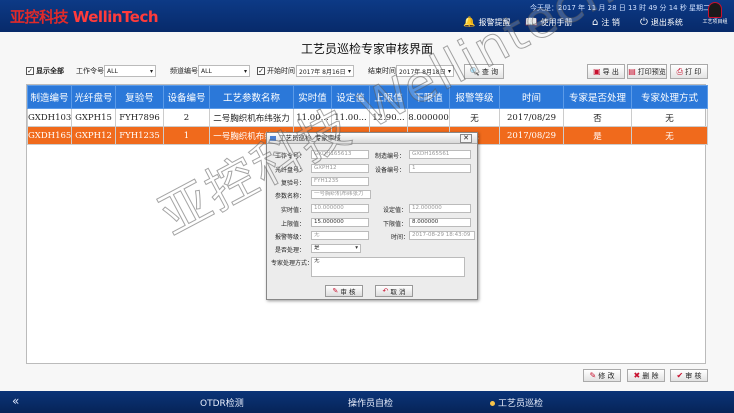  What do you see at coordinates (340, 222) in the screenshot?
I see `upper-limit-field: 15.000000` at bounding box center [340, 222].